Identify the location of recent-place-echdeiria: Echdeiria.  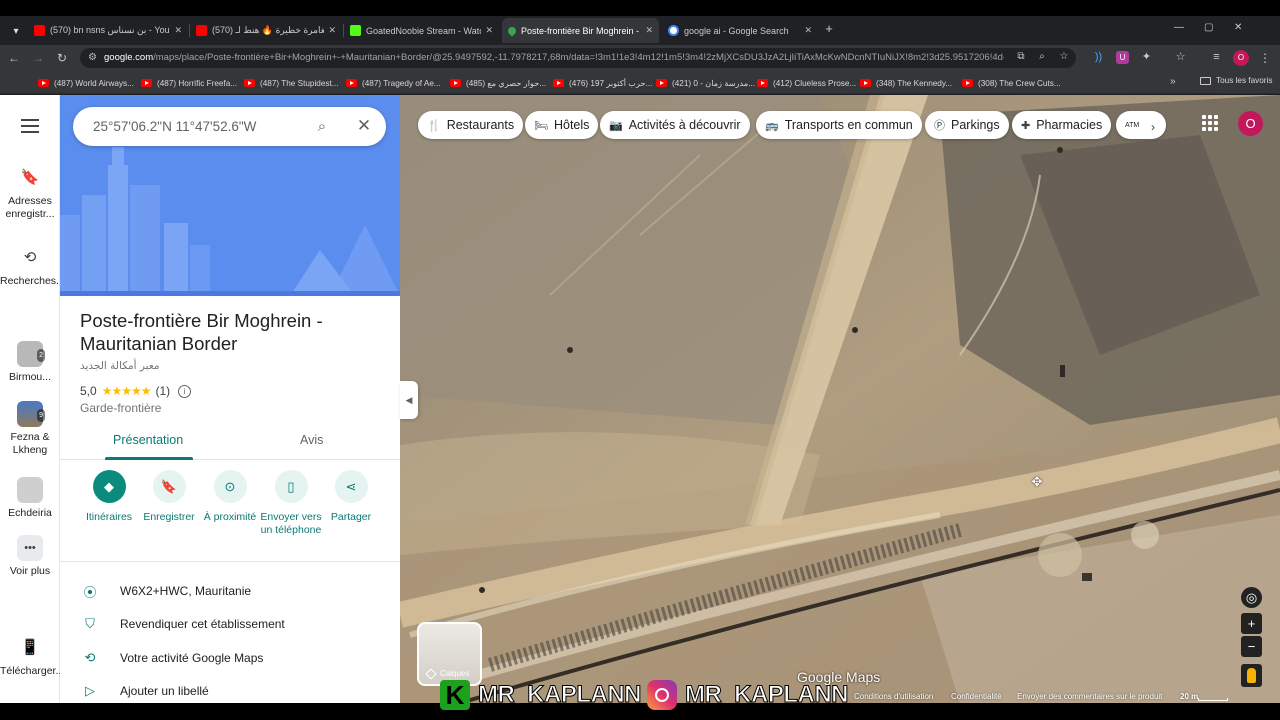
(30, 498).